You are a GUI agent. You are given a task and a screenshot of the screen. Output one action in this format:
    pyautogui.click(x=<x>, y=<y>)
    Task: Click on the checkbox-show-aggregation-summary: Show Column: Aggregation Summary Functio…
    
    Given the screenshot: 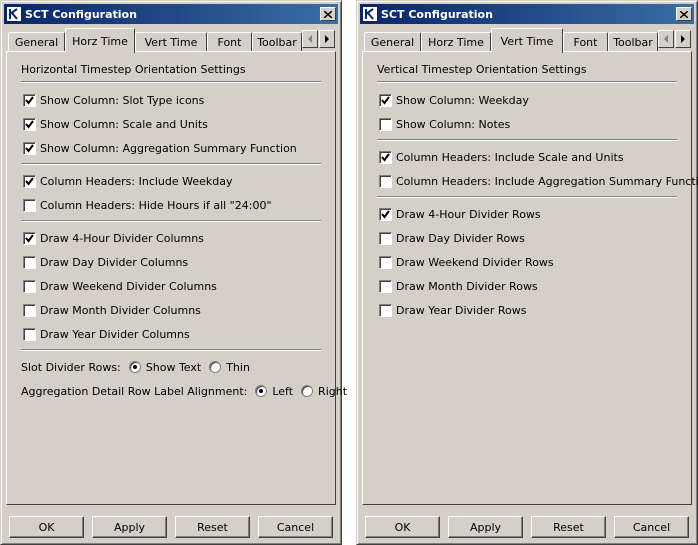 What is the action you would take?
    pyautogui.click(x=160, y=148)
    